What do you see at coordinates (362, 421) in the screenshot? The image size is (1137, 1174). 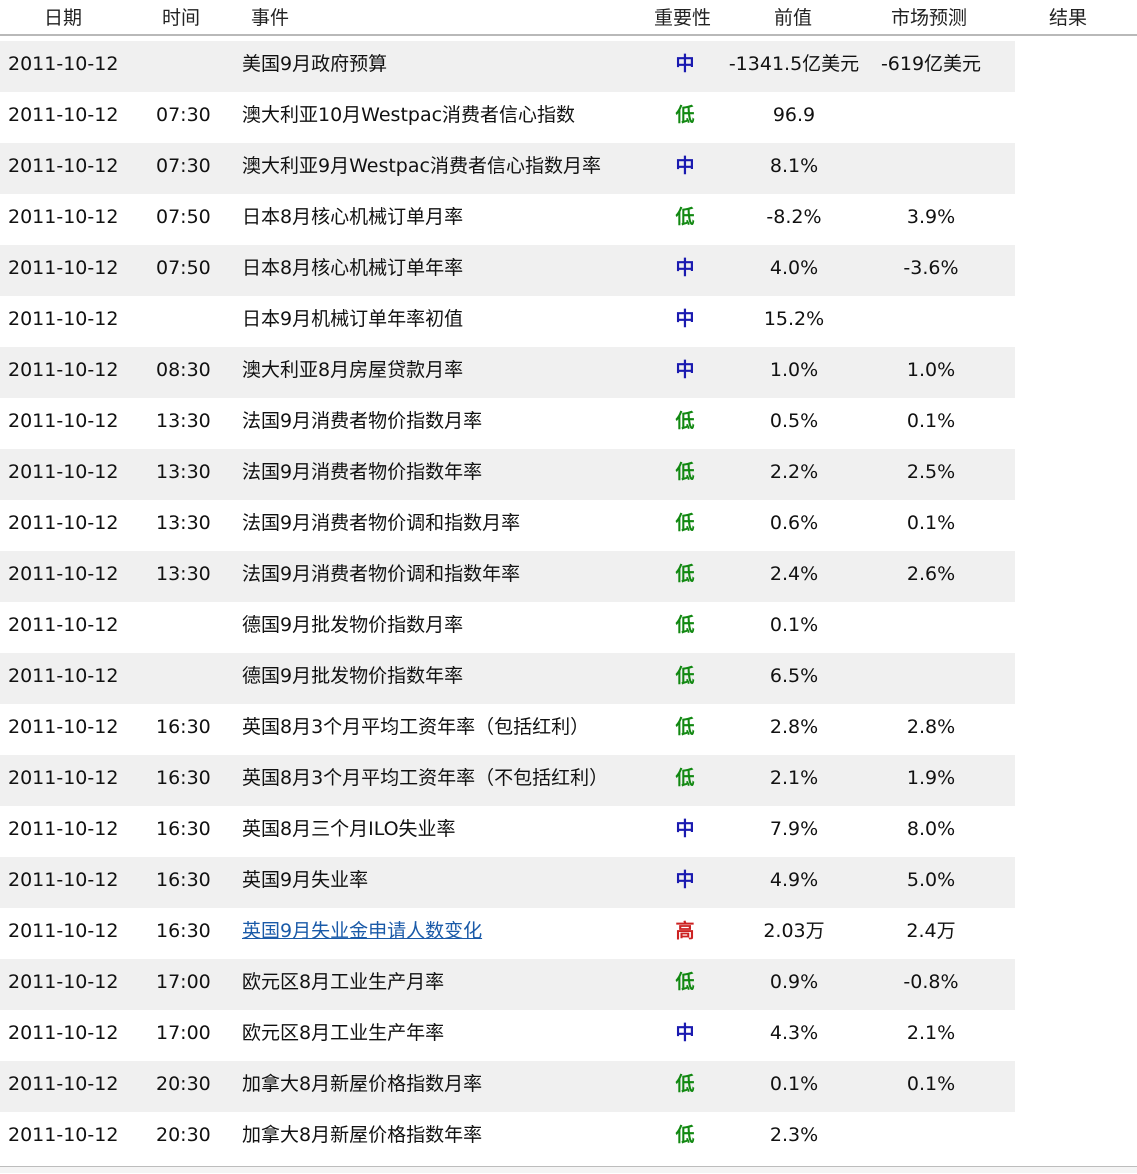 I see `cell-event: 法国9月消费者物价指数月率` at bounding box center [362, 421].